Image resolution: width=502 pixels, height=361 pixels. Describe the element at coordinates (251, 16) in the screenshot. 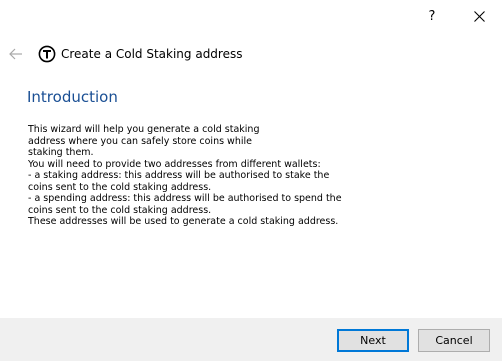

I see `title-bar: ?` at that location.